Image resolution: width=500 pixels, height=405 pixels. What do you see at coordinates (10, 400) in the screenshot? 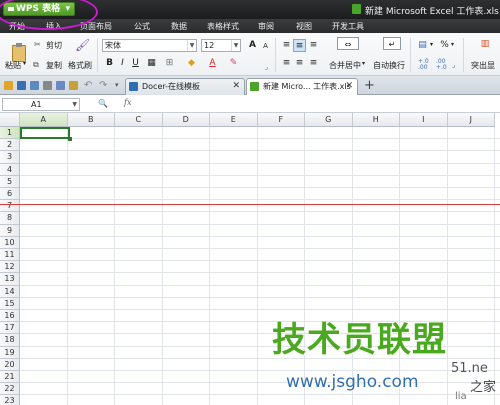
I see `row-header: 23` at bounding box center [10, 400].